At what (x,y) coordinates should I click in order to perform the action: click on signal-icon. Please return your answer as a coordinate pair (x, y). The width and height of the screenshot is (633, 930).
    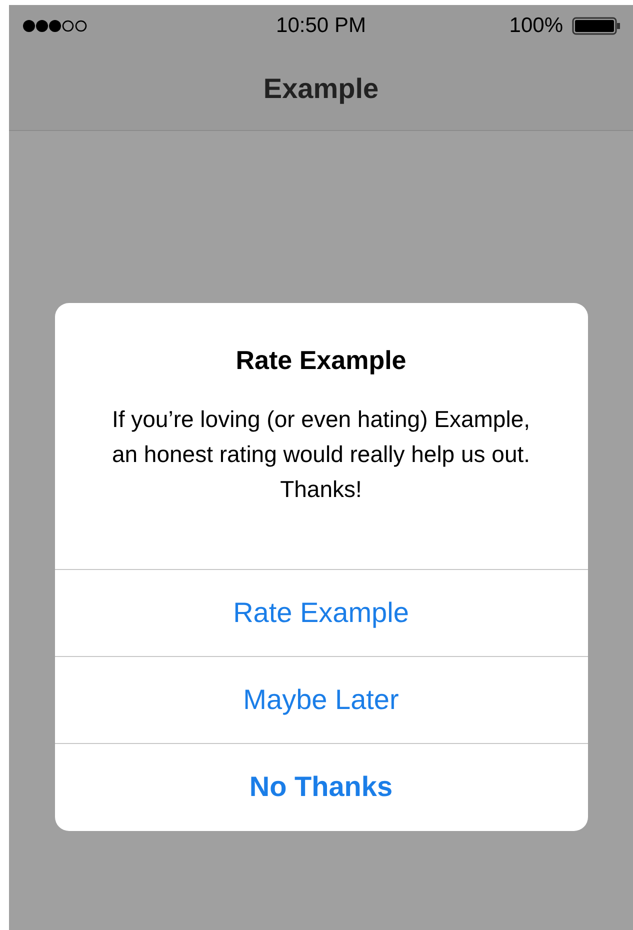
    Looking at the image, I should click on (55, 26).